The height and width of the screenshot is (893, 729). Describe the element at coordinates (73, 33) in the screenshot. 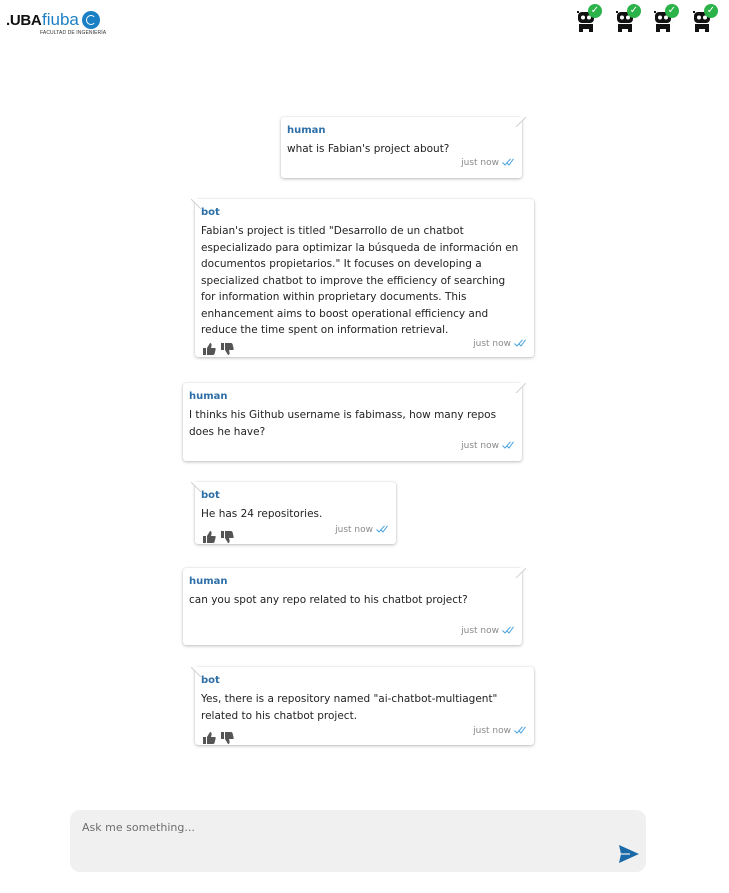

I see `logo-subtitle: FACULTAD DE INGENIERÍA` at that location.